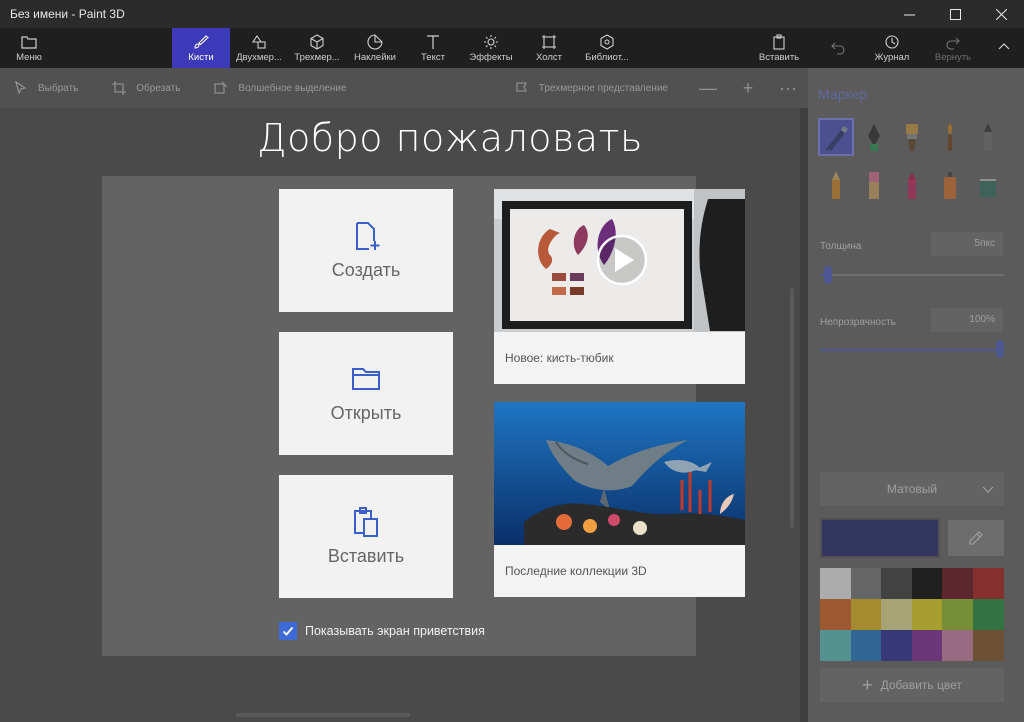 This screenshot has height=722, width=1024. I want to click on open-button: Открыть, so click(366, 393).